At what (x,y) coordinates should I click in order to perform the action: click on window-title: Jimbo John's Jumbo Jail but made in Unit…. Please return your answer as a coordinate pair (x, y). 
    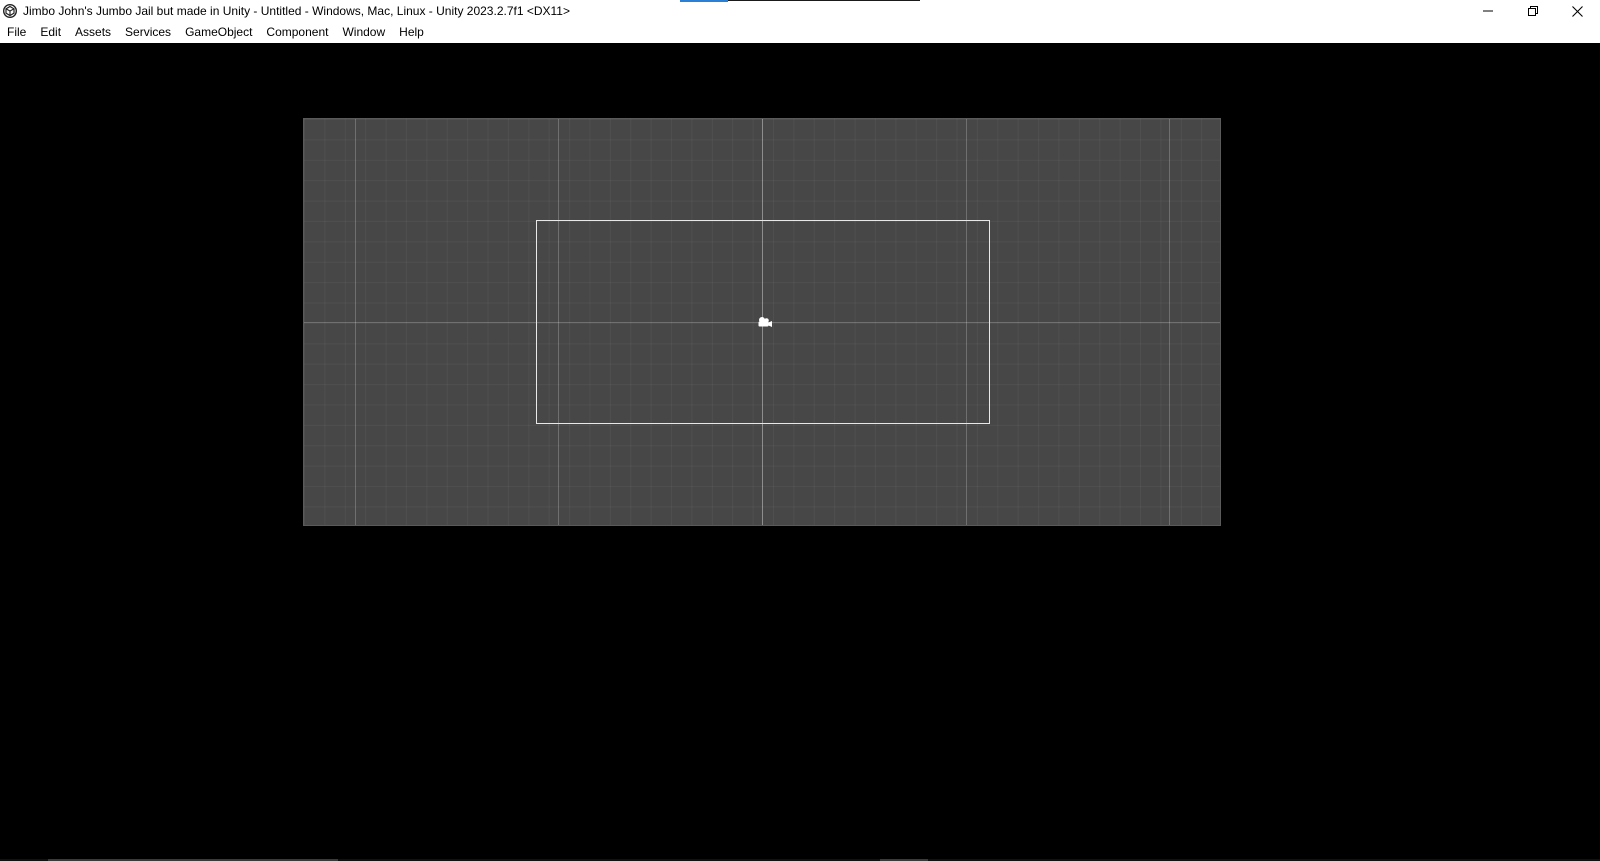
    Looking at the image, I should click on (296, 11).